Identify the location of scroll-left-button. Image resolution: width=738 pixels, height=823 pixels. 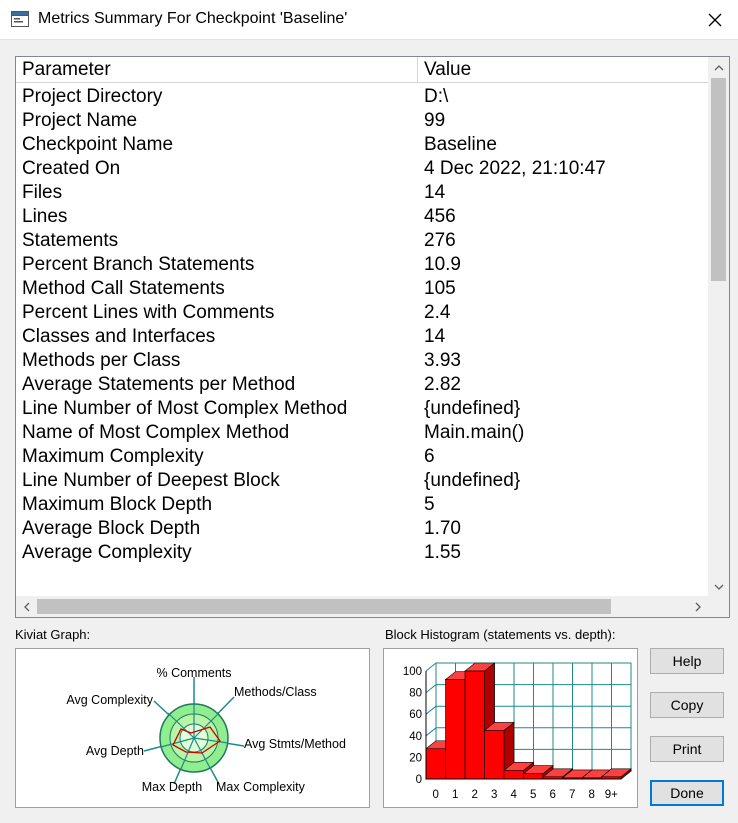
(26, 606).